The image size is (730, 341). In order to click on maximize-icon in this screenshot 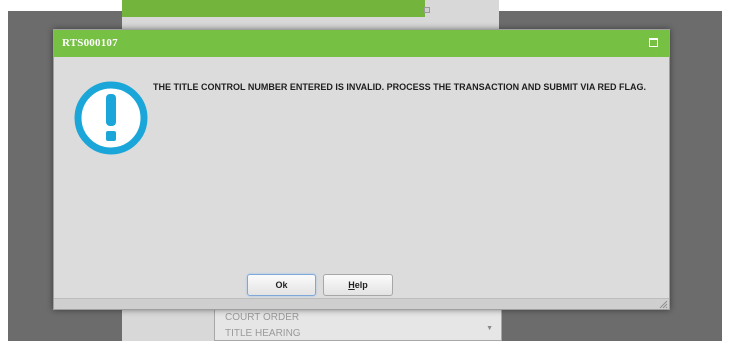, I will do `click(653, 42)`.